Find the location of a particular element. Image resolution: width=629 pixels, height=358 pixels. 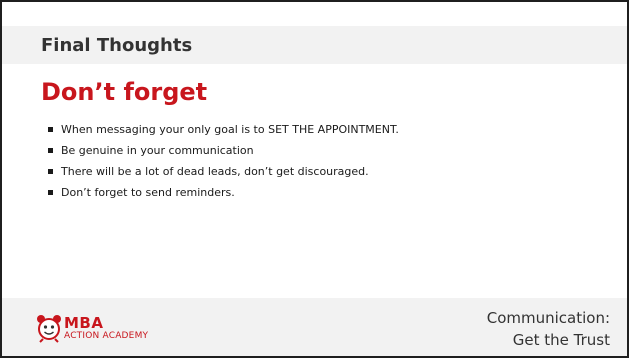

bullet-item: Be genuine in your communication is located at coordinates (328, 151).